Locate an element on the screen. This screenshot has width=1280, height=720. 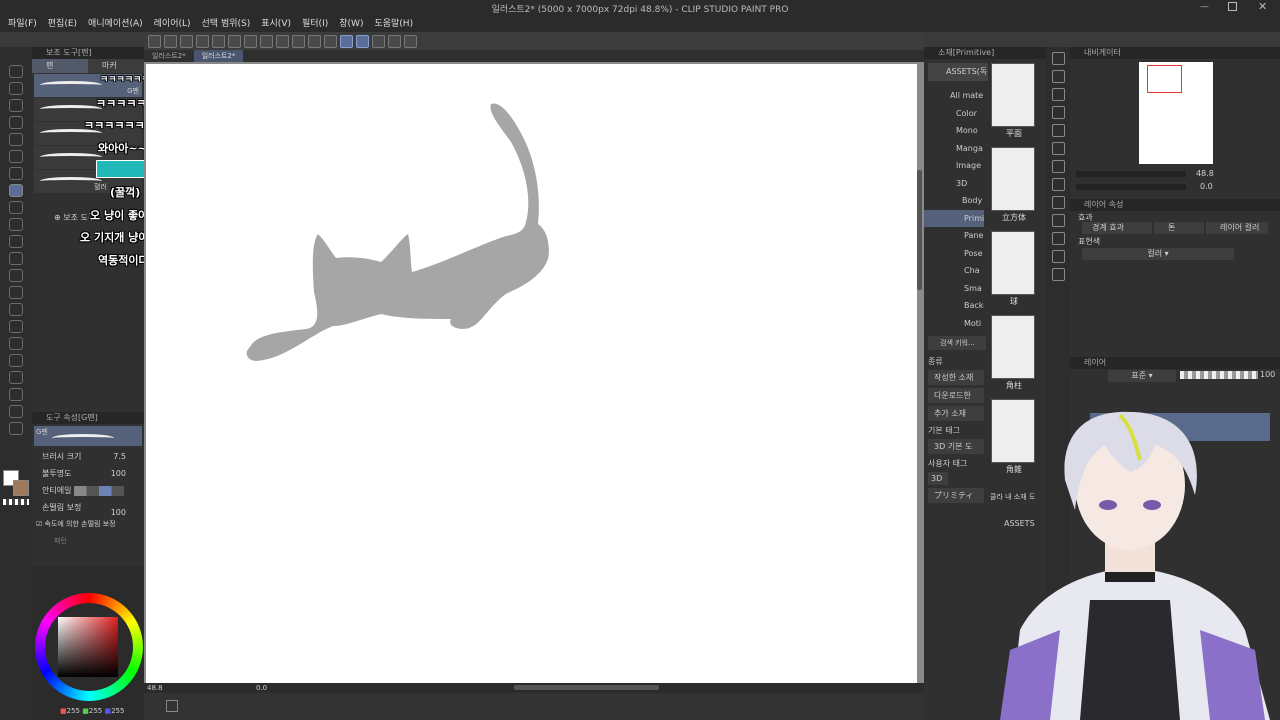
balloon-icon is located at coordinates (16, 411).